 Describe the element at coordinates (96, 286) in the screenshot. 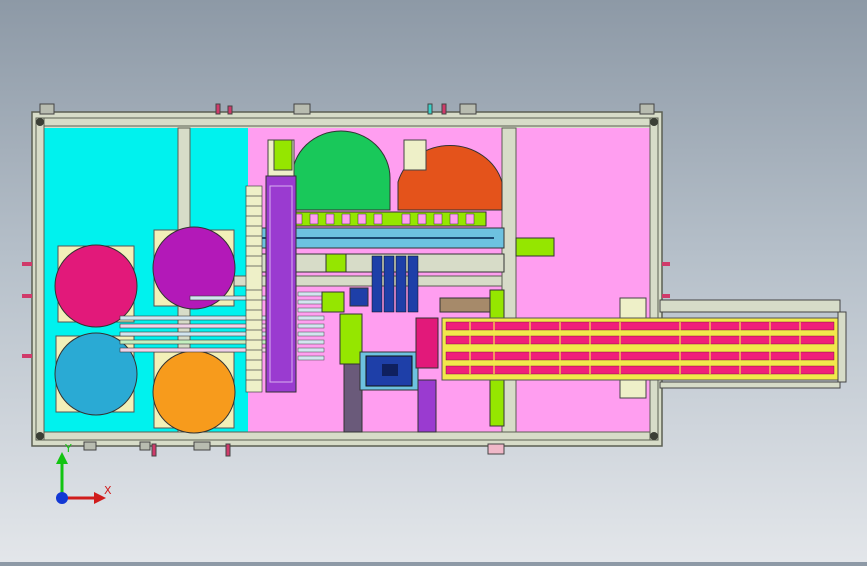

I see `reel-magenta` at that location.